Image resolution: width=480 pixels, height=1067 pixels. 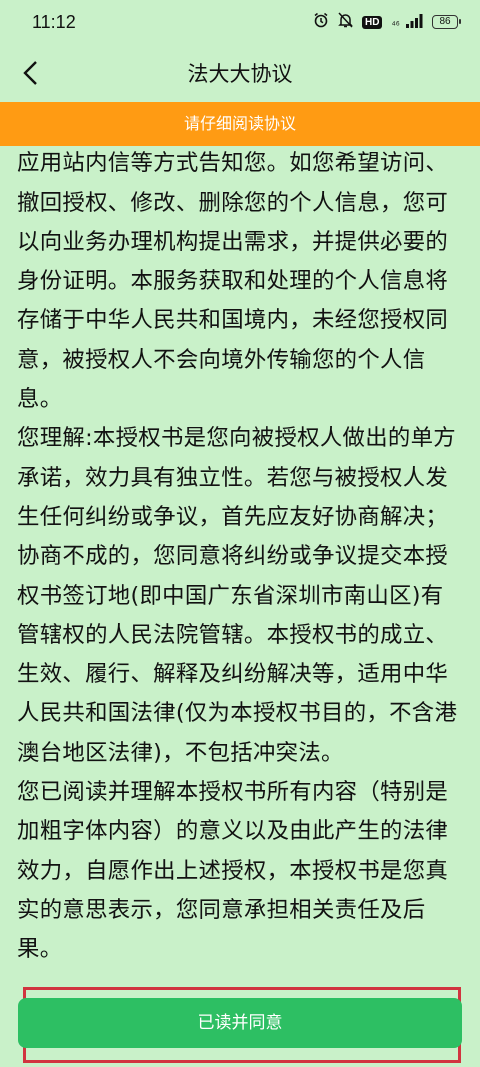 What do you see at coordinates (321, 22) in the screenshot?
I see `alarm-icon` at bounding box center [321, 22].